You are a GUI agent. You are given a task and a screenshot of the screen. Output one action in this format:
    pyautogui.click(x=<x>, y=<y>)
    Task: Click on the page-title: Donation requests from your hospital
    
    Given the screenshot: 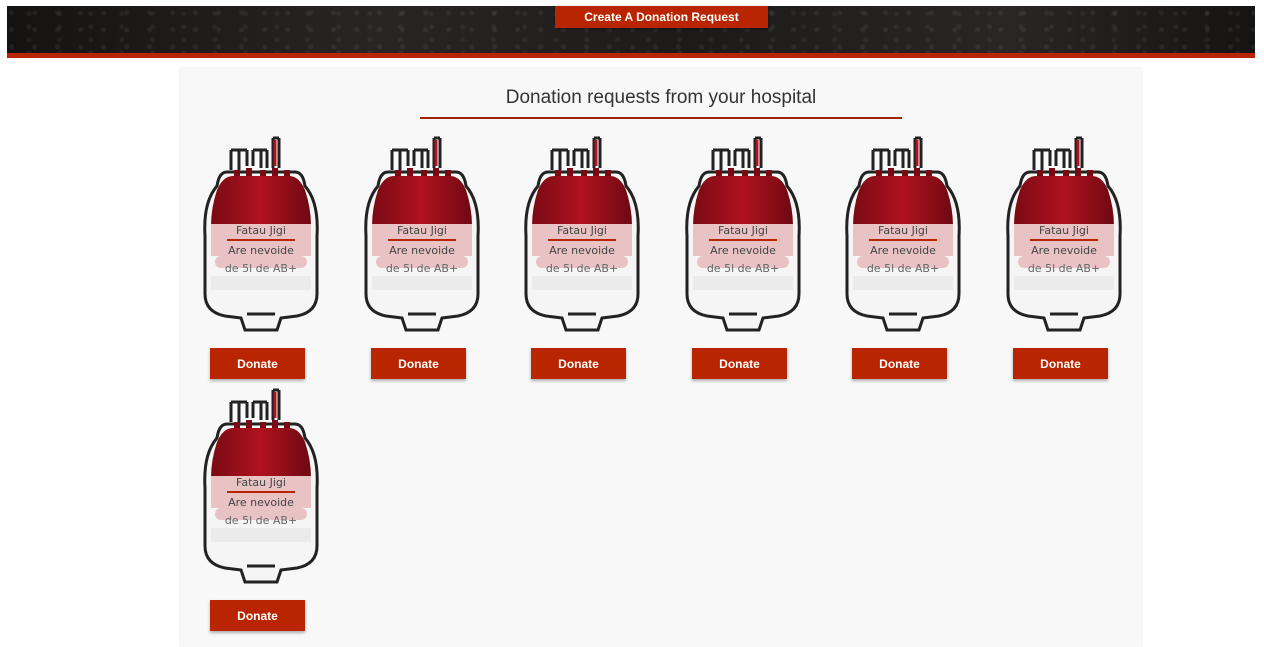 What is the action you would take?
    pyautogui.click(x=661, y=97)
    